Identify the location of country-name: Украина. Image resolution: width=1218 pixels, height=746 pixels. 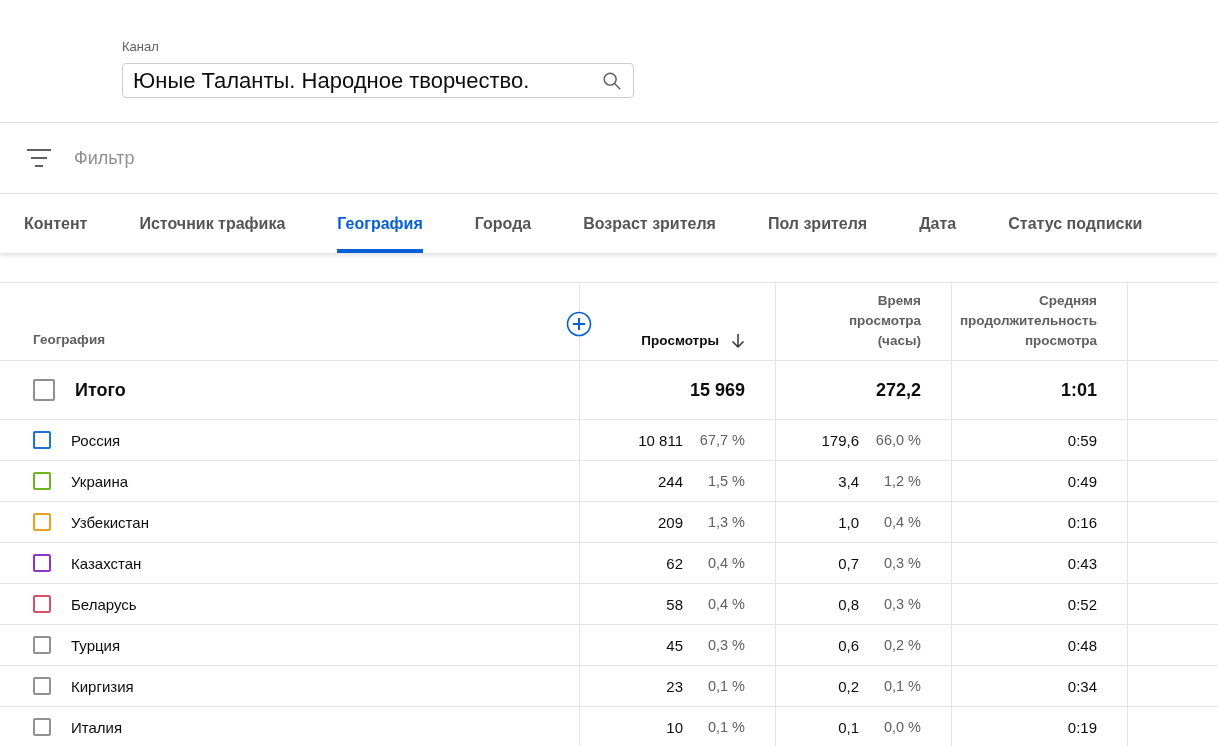
(100, 481).